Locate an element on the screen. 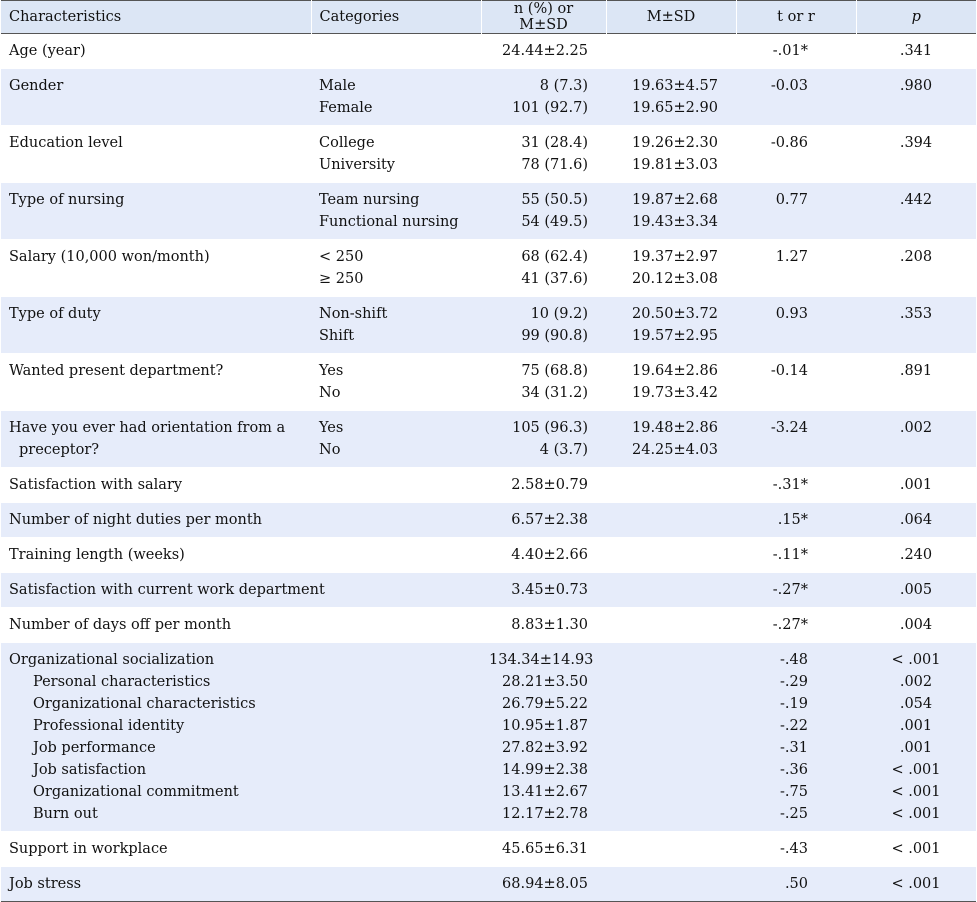  cell-line: -.75 is located at coordinates (794, 792).